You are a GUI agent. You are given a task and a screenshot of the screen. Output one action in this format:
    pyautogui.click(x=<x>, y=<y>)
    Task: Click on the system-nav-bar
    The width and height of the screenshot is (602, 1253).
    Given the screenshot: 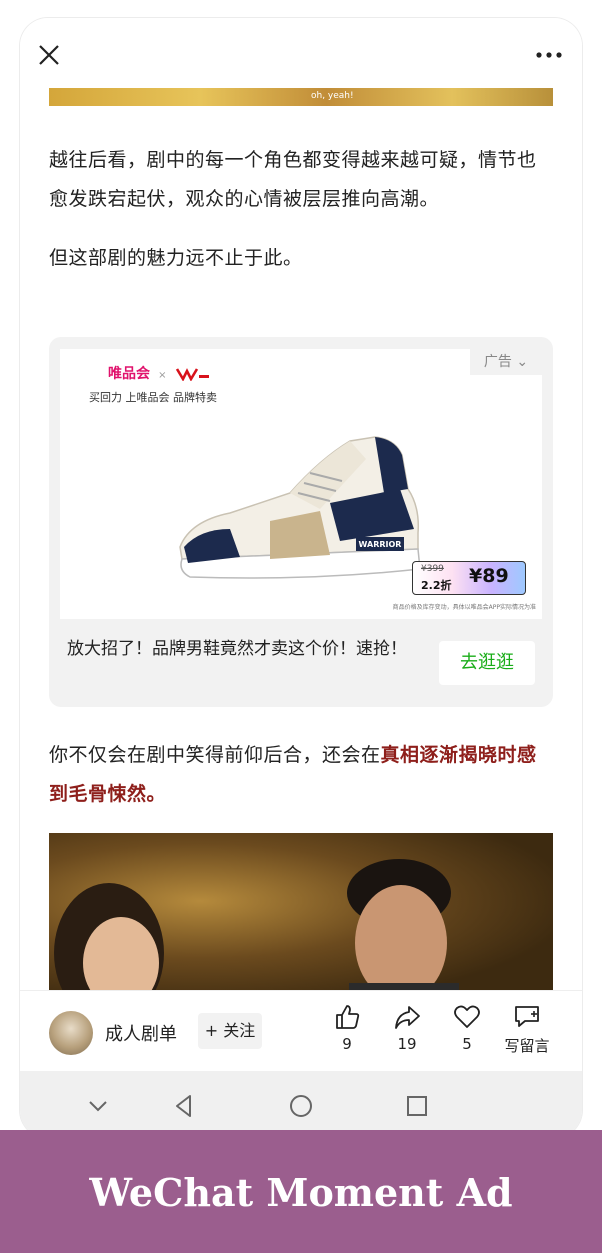 What is the action you would take?
    pyautogui.click(x=301, y=1104)
    